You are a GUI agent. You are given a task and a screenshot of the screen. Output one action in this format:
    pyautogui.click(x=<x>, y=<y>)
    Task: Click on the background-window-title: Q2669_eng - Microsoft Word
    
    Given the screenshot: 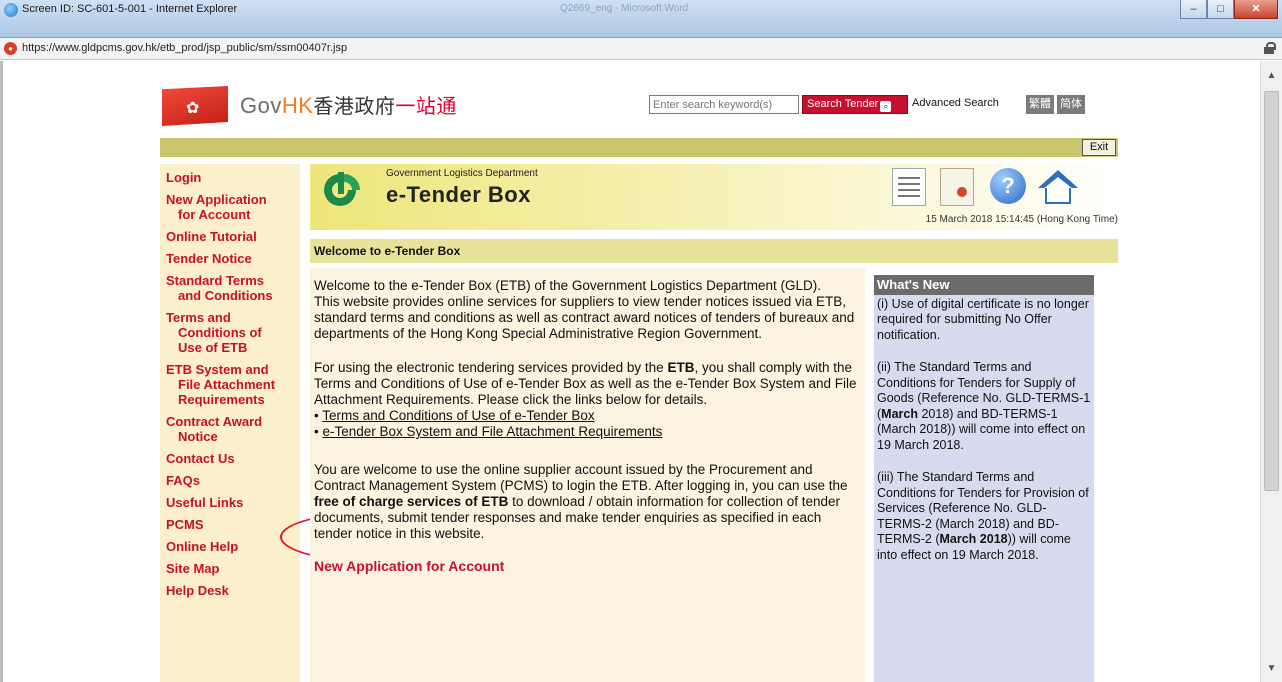 What is the action you would take?
    pyautogui.click(x=624, y=8)
    